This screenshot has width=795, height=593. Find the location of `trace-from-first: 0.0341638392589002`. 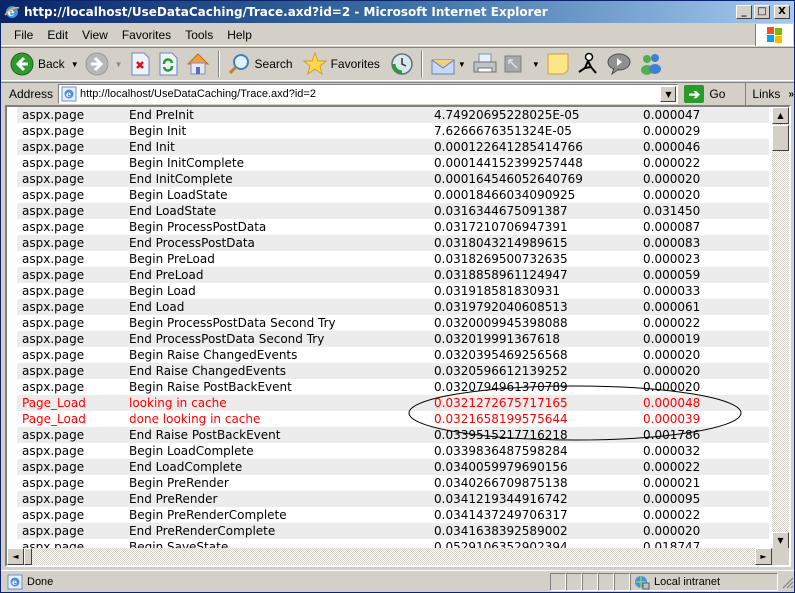

trace-from-first: 0.0341638392589002 is located at coordinates (501, 531).